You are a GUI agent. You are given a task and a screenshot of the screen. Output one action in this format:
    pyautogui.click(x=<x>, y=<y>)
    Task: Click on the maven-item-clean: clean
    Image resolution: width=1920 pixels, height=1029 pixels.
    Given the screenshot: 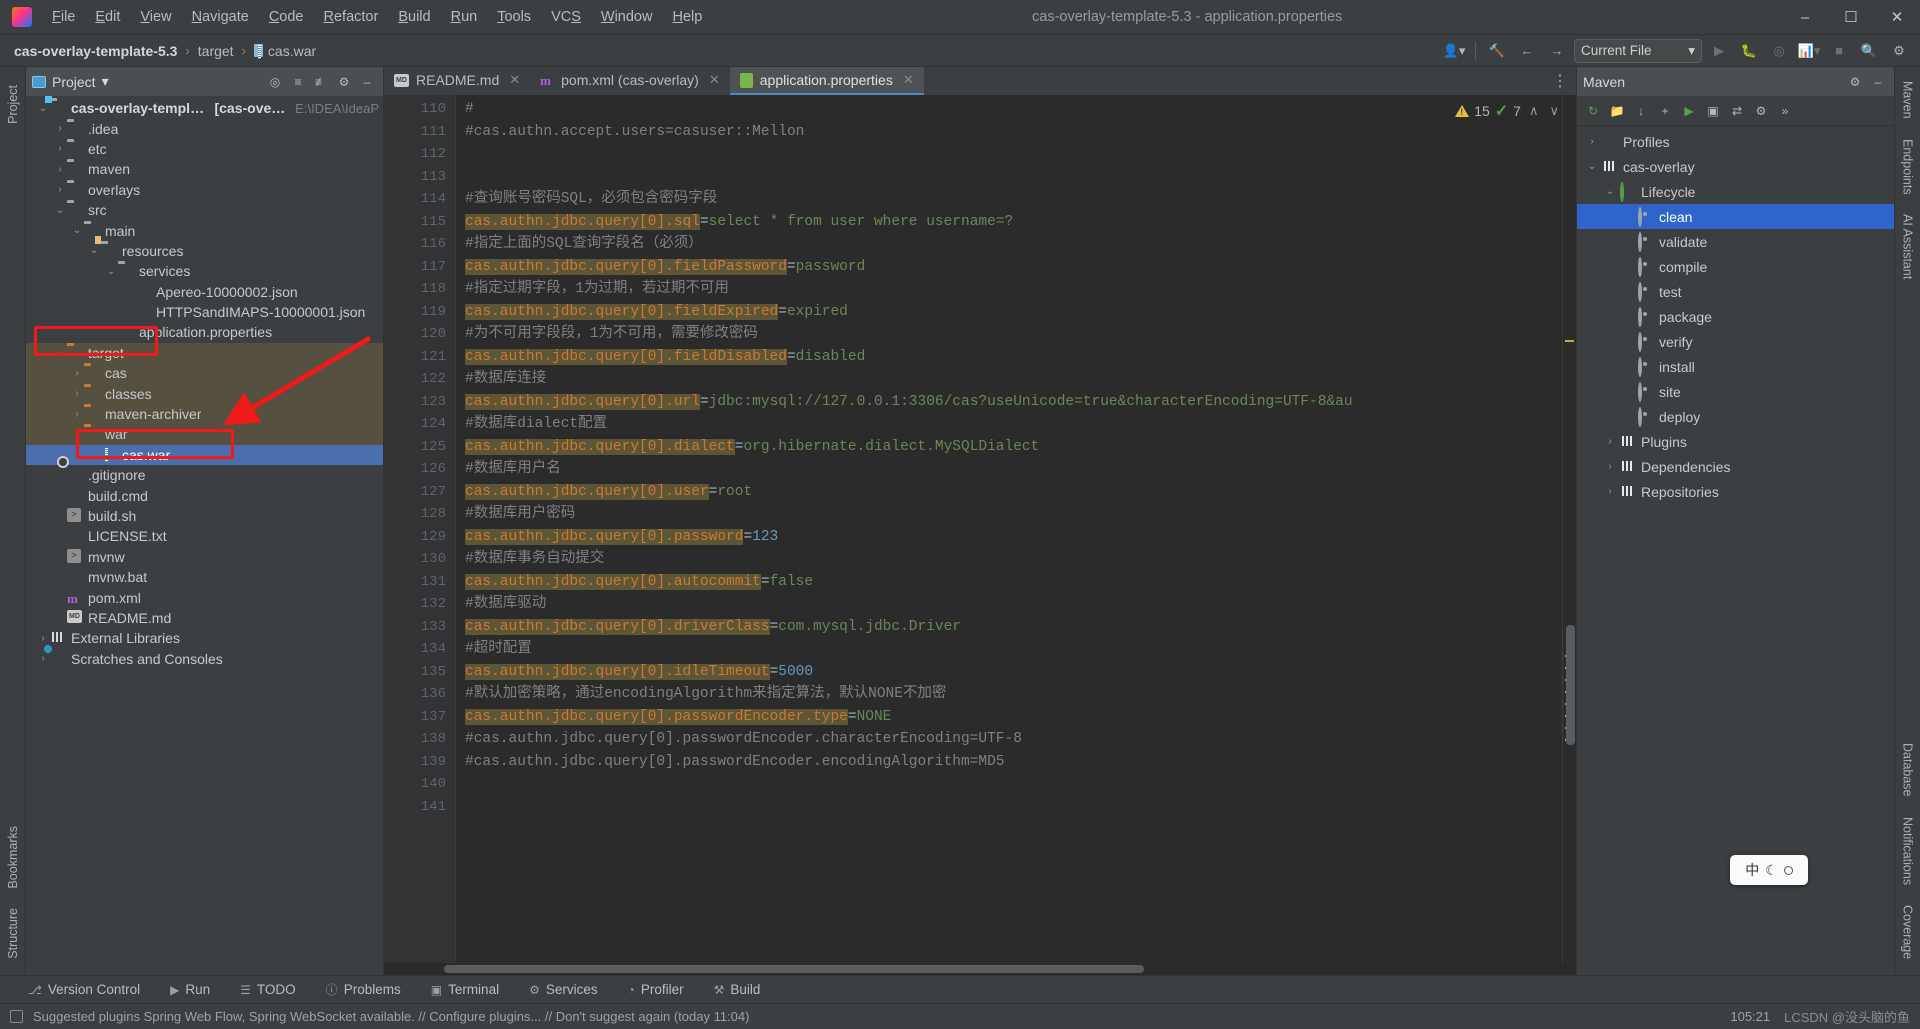 What is the action you would take?
    pyautogui.click(x=1735, y=216)
    